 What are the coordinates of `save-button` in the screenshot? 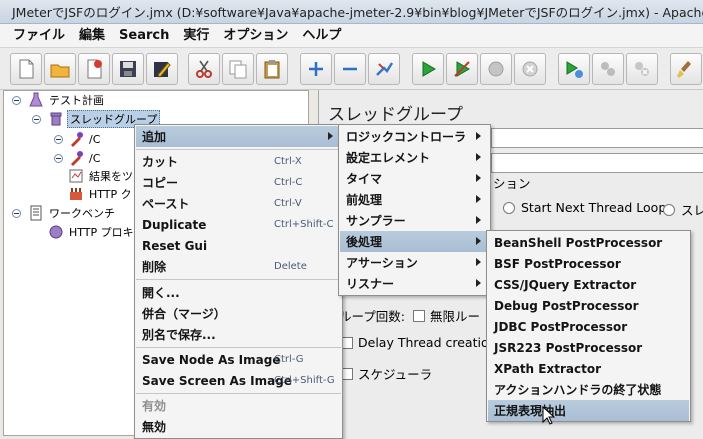 It's located at (128, 69).